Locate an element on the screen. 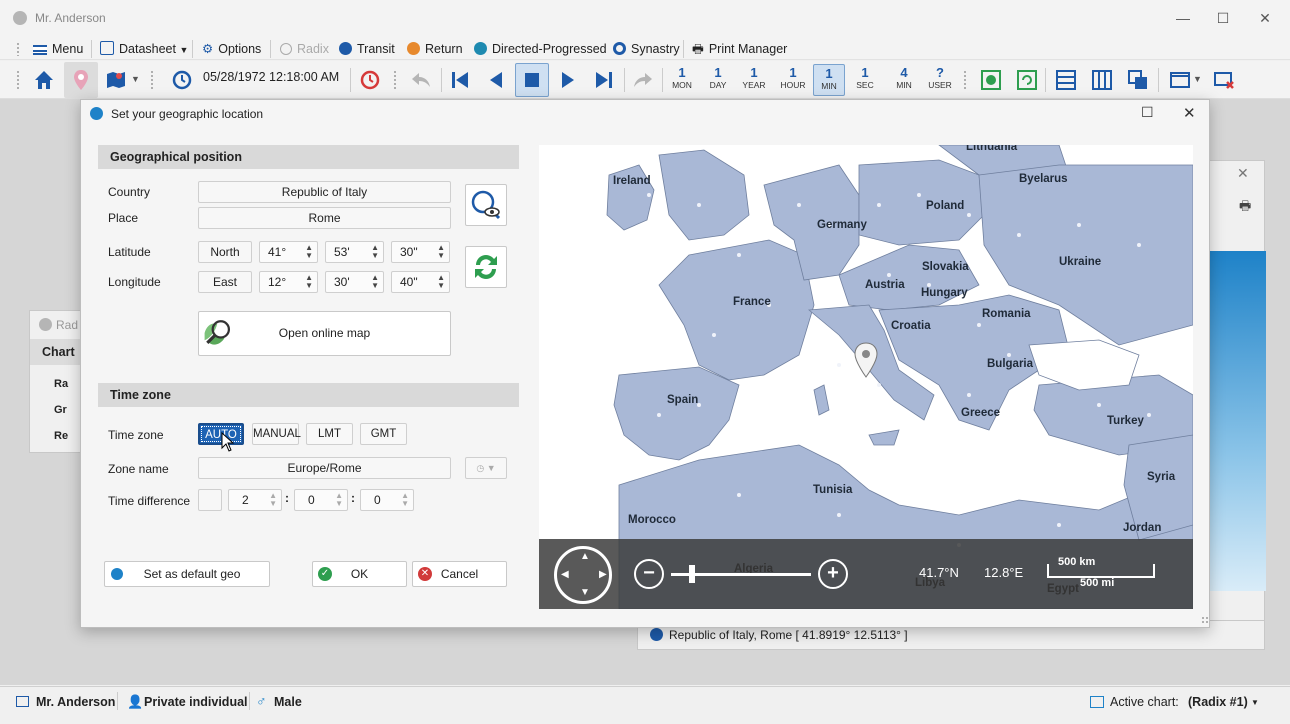  aspect-a-button is located at coordinates (991, 80).